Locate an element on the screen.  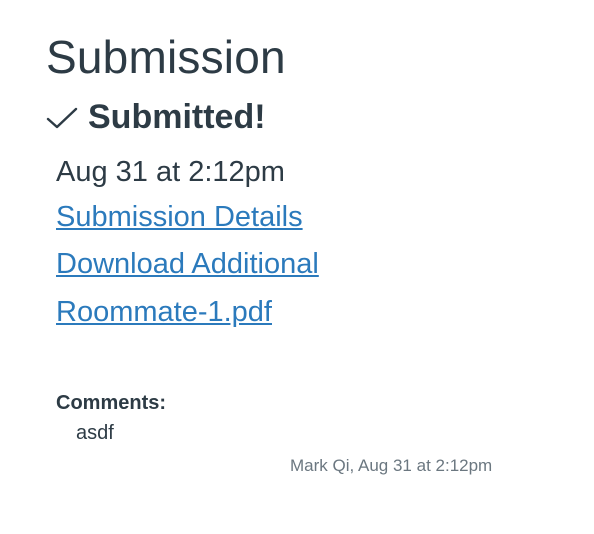
comment-text: asdf is located at coordinates (95, 432).